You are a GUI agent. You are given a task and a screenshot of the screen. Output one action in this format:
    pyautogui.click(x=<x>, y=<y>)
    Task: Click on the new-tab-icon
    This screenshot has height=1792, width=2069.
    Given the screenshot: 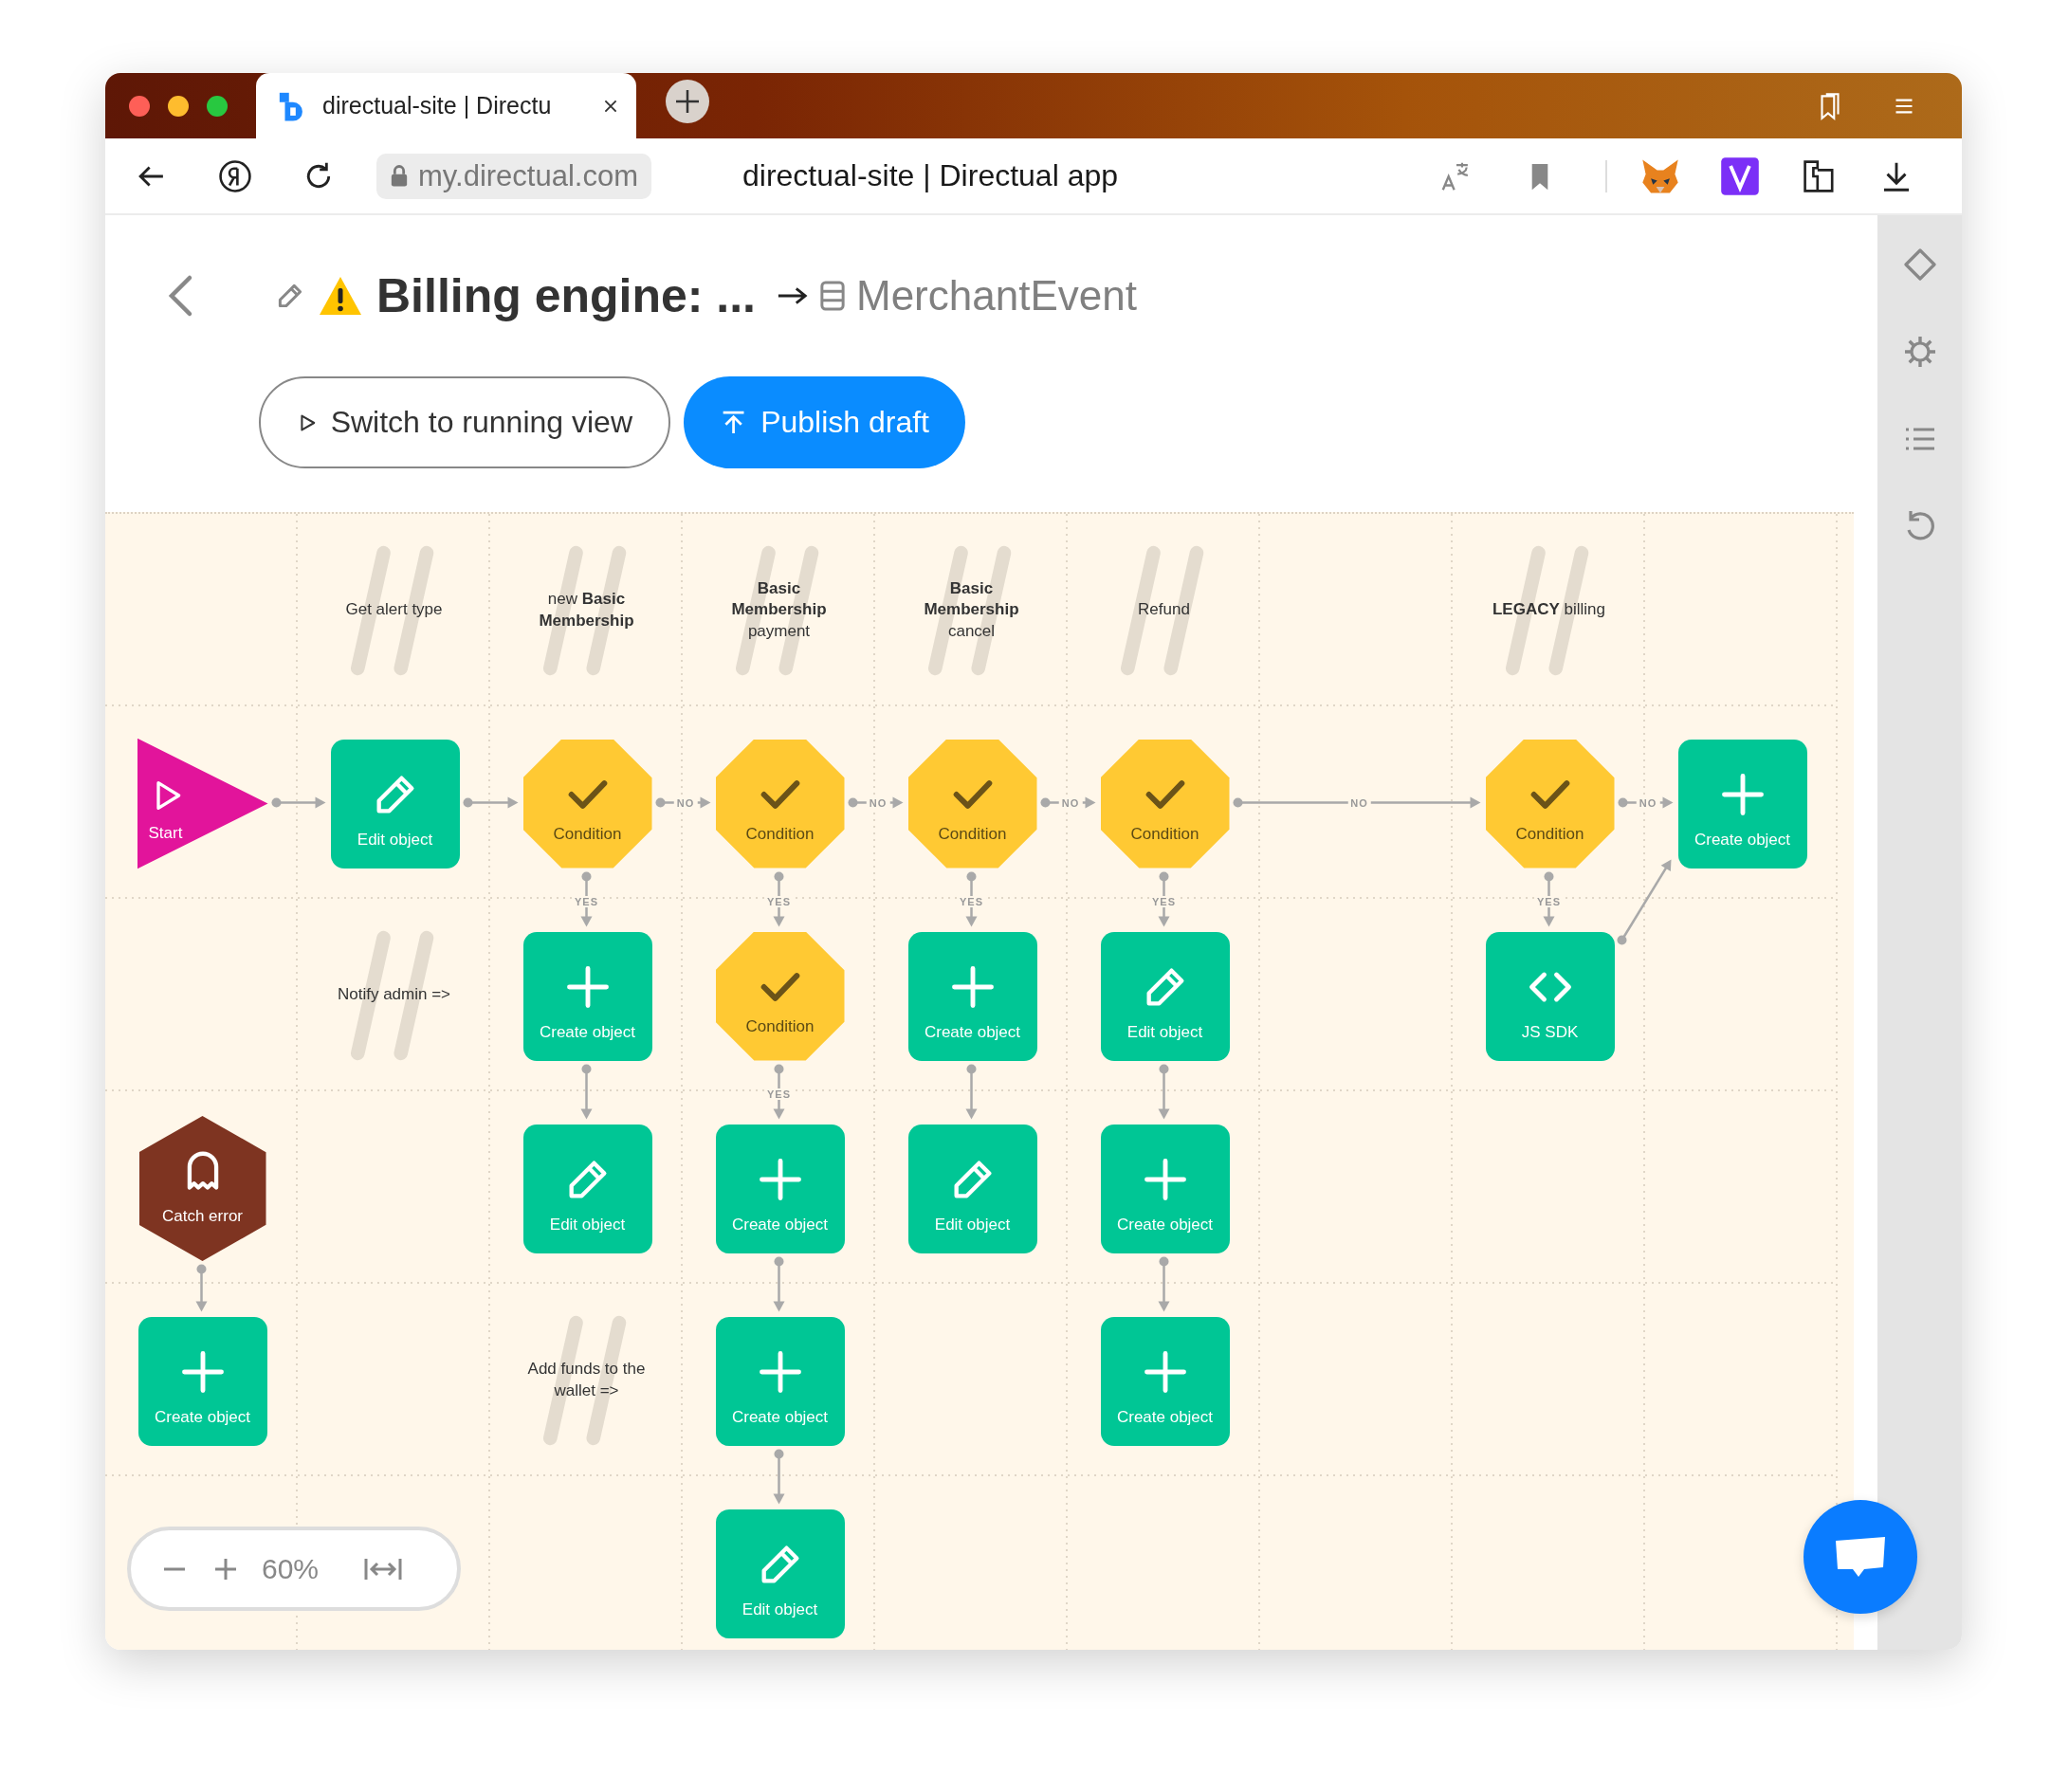 What is the action you would take?
    pyautogui.click(x=687, y=101)
    